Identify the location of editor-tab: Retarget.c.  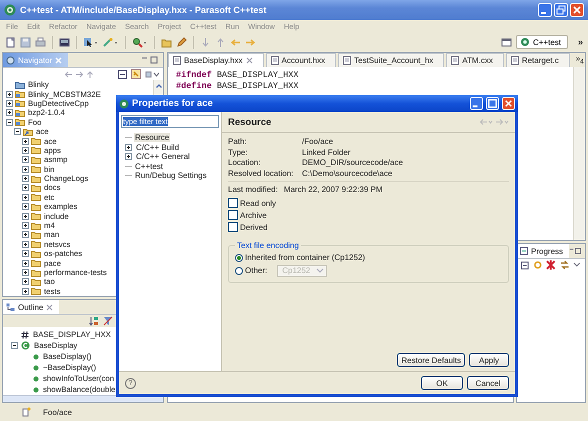
(538, 60).